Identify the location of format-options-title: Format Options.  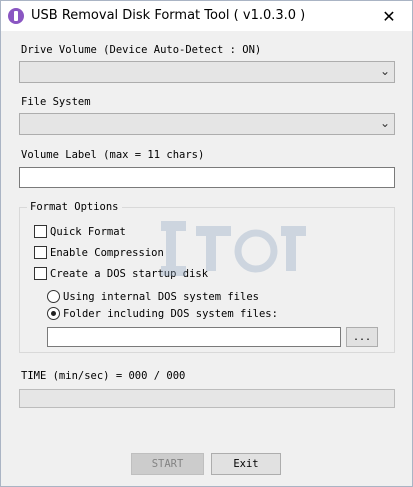
(74, 207).